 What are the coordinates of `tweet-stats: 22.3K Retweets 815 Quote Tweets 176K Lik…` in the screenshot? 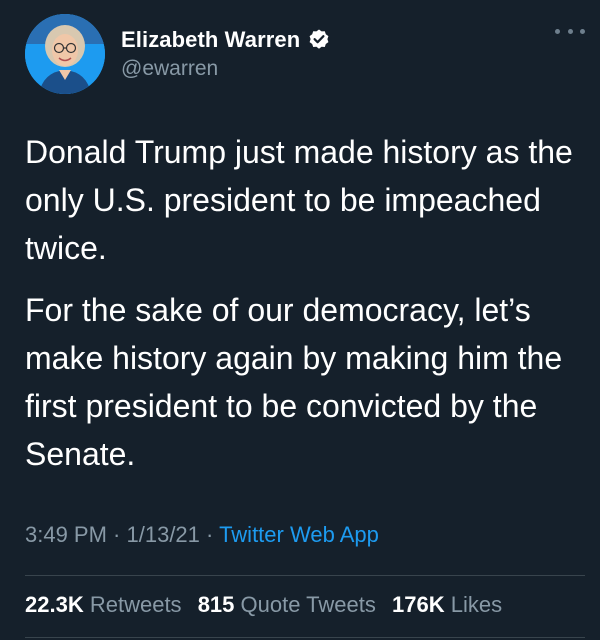 It's located at (263, 605).